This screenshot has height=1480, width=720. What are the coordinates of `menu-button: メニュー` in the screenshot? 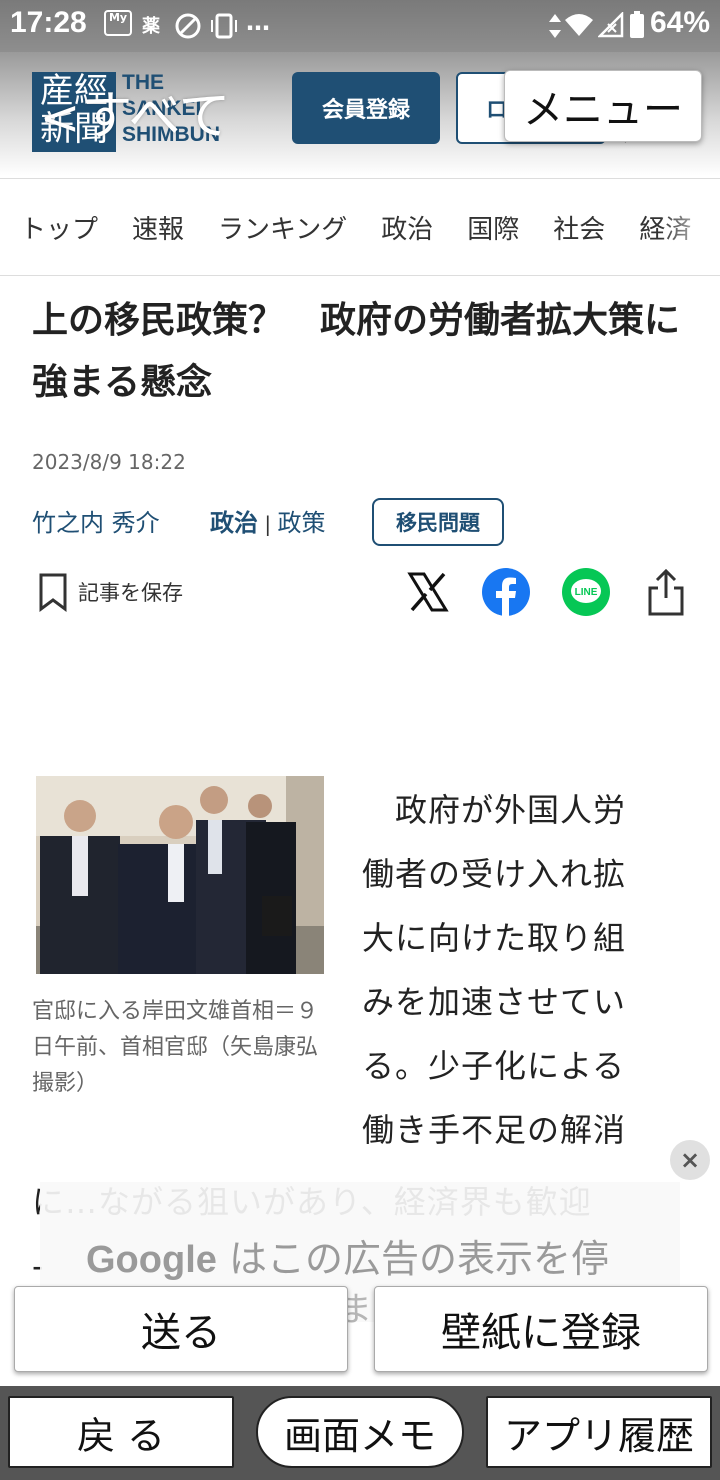 It's located at (603, 106).